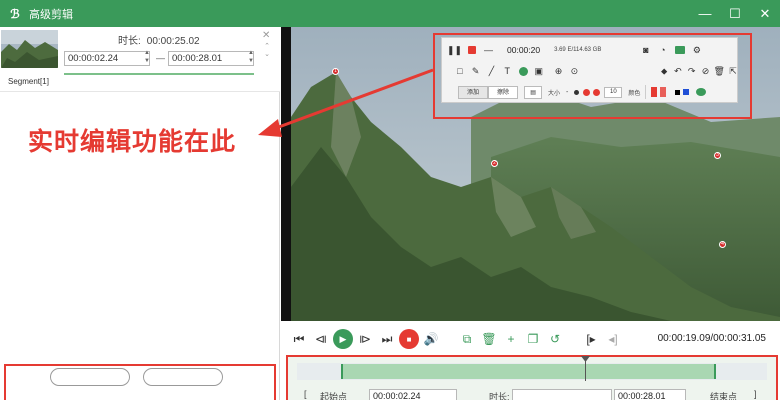 This screenshot has width=780, height=400. What do you see at coordinates (132, 141) in the screenshot?
I see `annotation-callout: 实时编辑功能在此` at bounding box center [132, 141].